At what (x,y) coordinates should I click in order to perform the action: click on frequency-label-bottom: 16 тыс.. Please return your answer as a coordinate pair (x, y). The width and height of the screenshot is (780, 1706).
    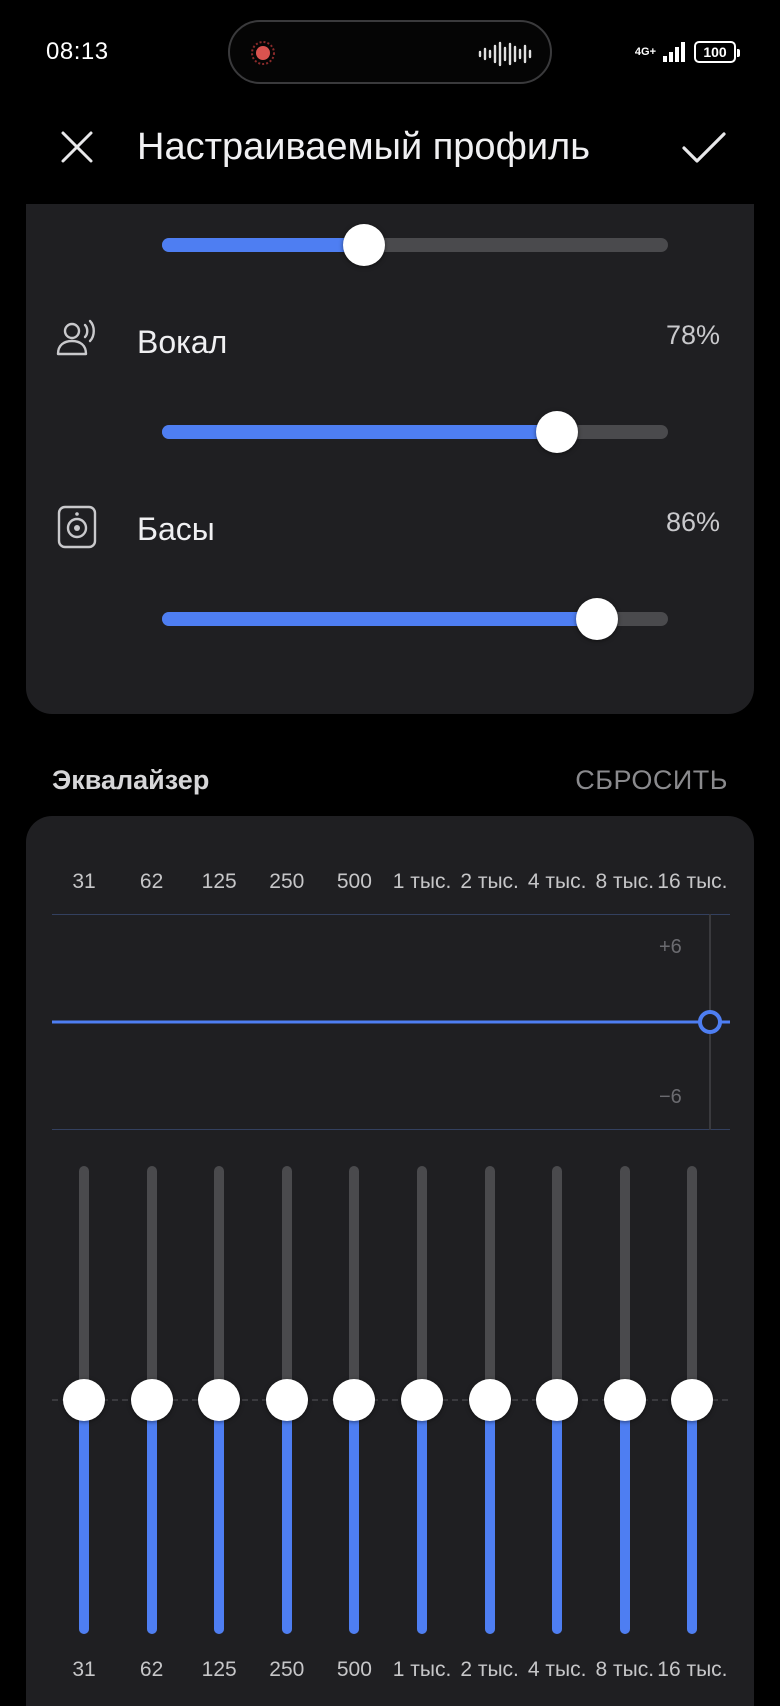
    Looking at the image, I should click on (692, 1669).